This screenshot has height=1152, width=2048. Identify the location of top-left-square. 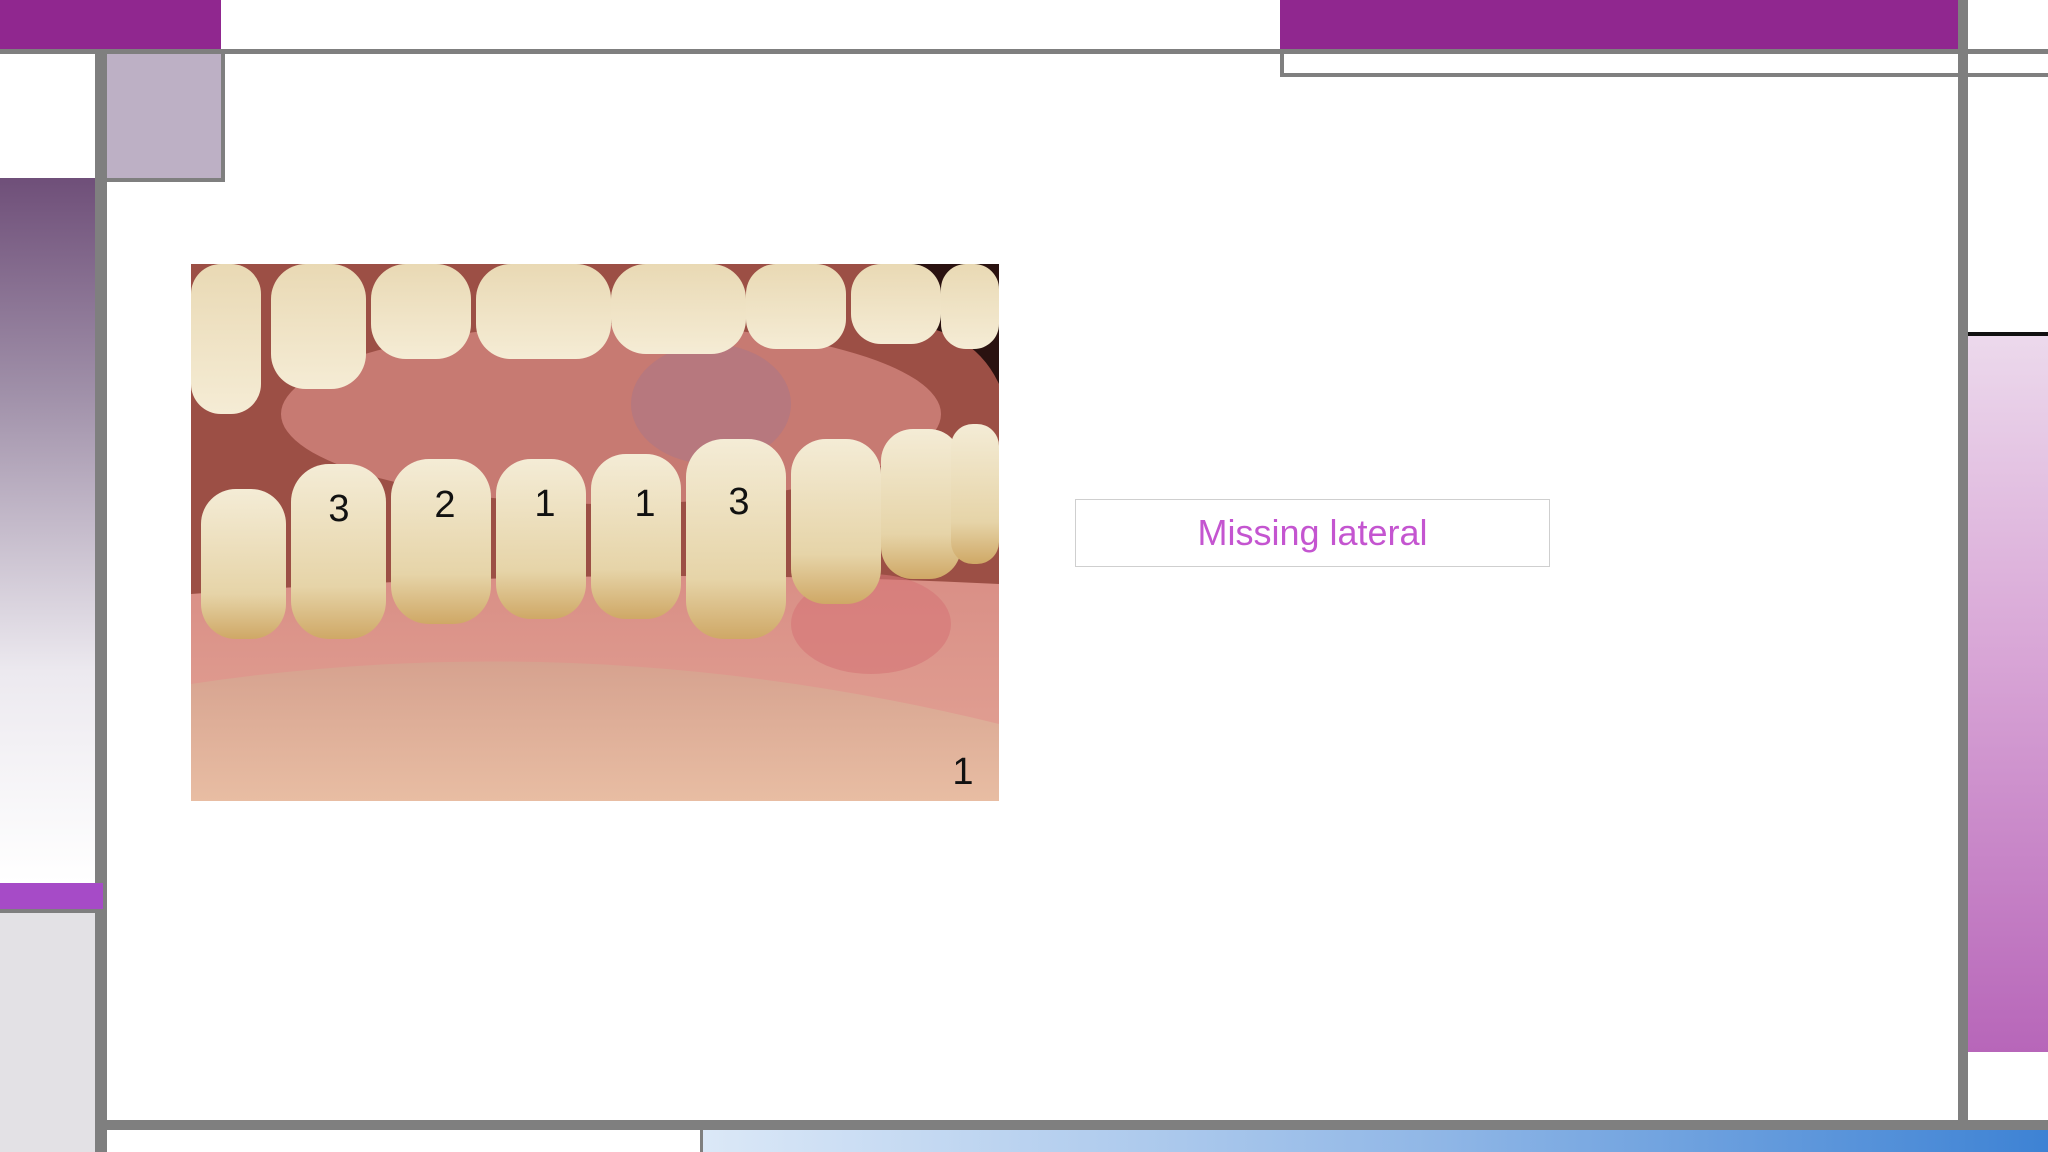
(166, 118).